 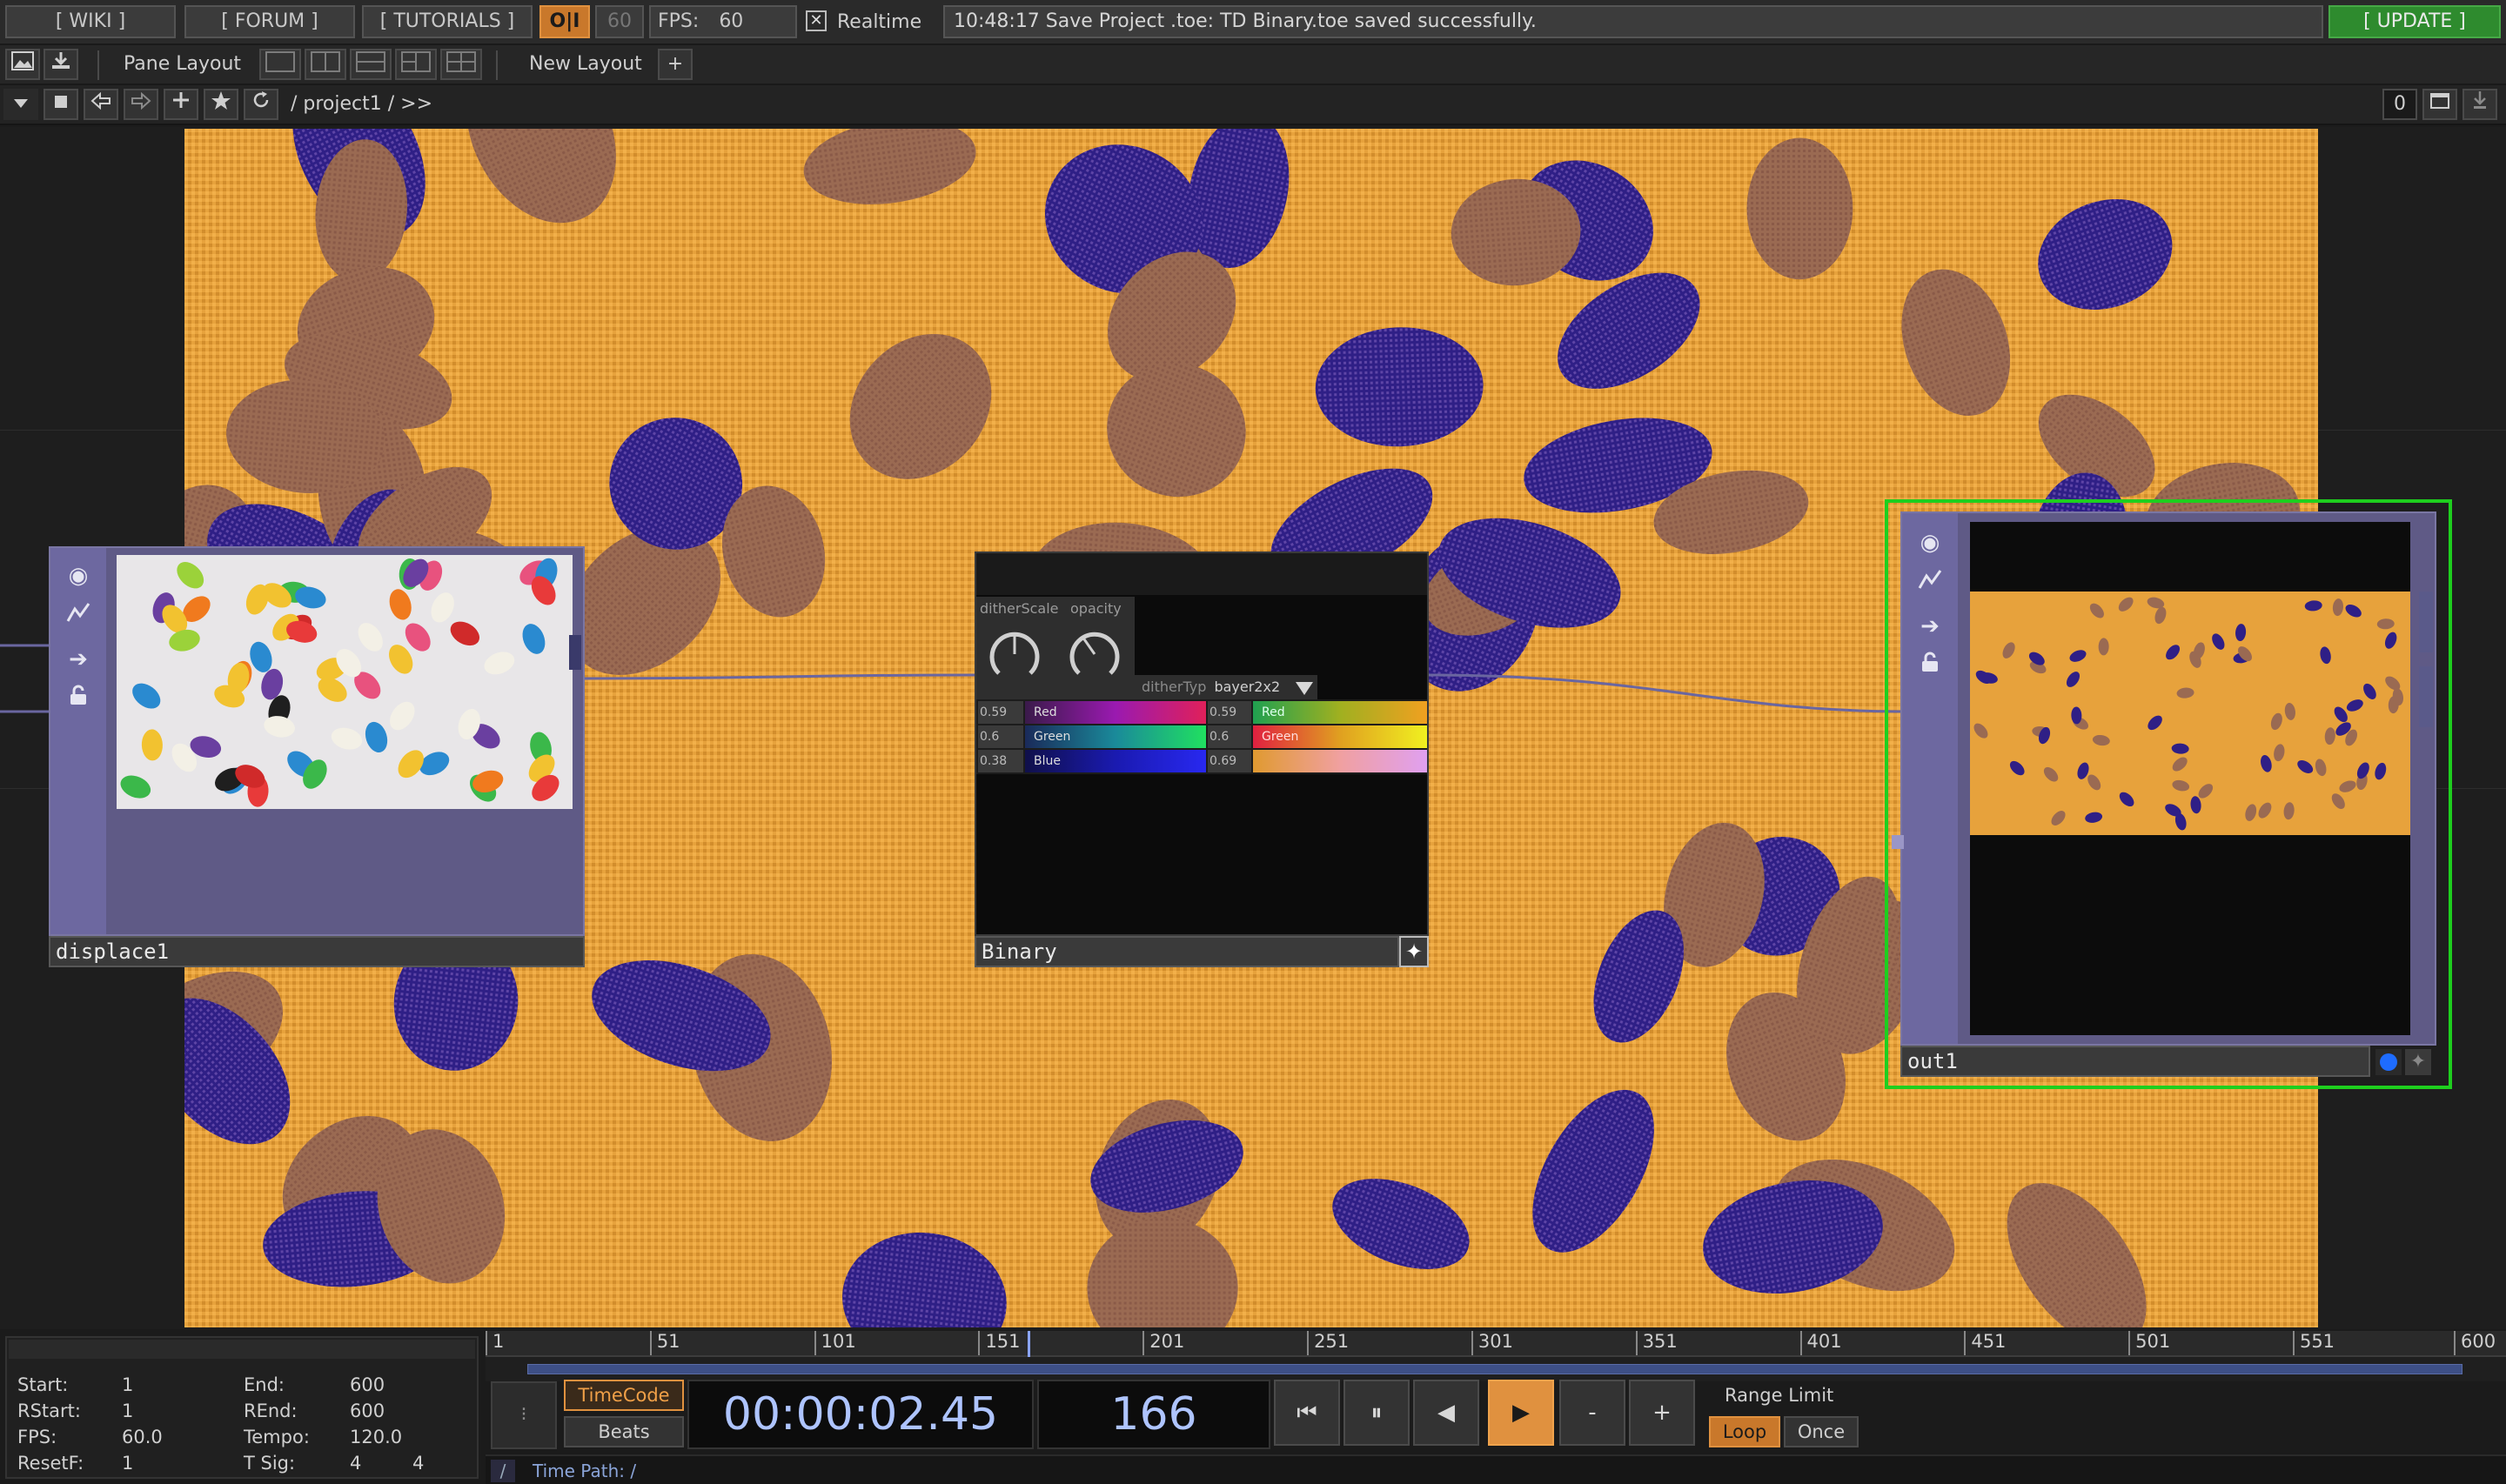 What do you see at coordinates (1029, 1344) in the screenshot?
I see `playhead` at bounding box center [1029, 1344].